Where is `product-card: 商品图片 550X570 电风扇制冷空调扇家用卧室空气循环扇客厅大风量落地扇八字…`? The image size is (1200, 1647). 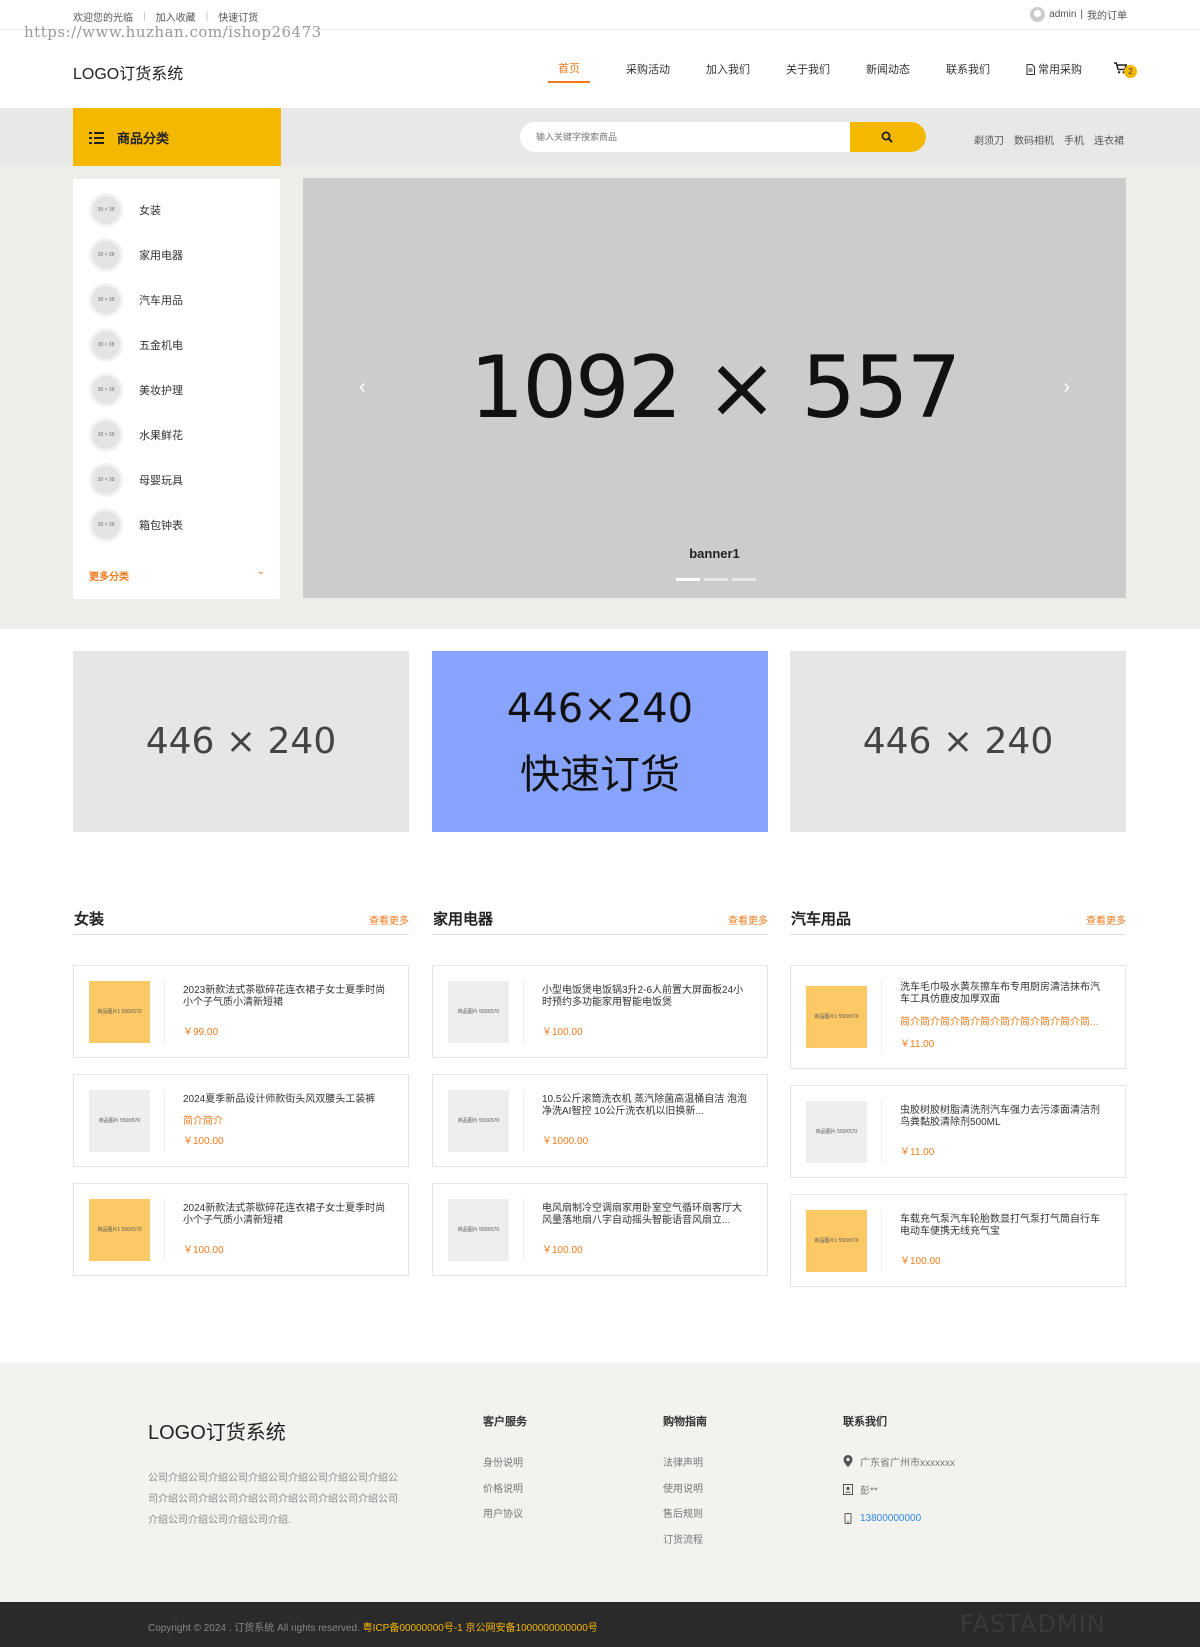 product-card: 商品图片 550X570 电风扇制冷空调扇家用卧室空气循环扇客厅大风量落地扇八字… is located at coordinates (600, 1229).